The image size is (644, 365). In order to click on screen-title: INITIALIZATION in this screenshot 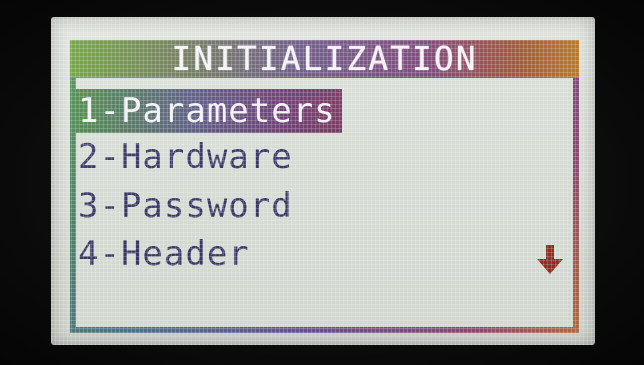, I will do `click(324, 58)`.